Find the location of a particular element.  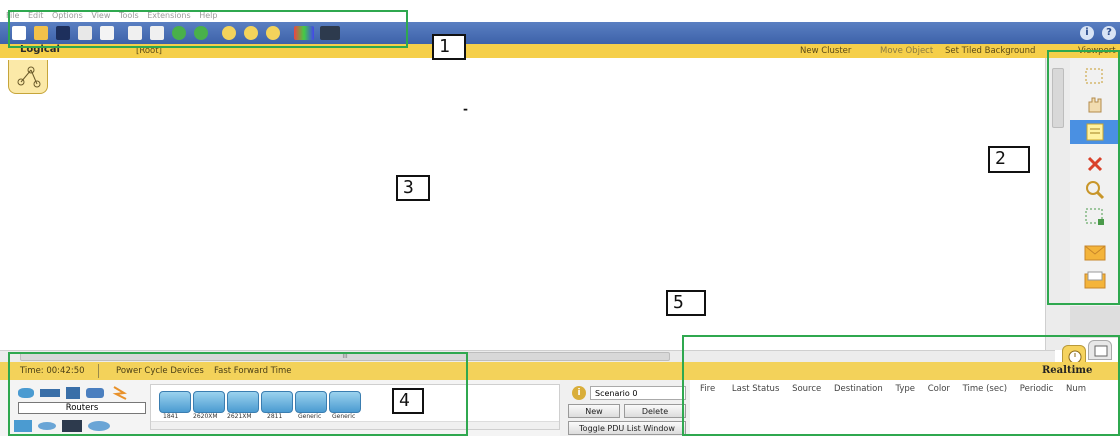

logical-view-toggle is located at coordinates (28, 77).